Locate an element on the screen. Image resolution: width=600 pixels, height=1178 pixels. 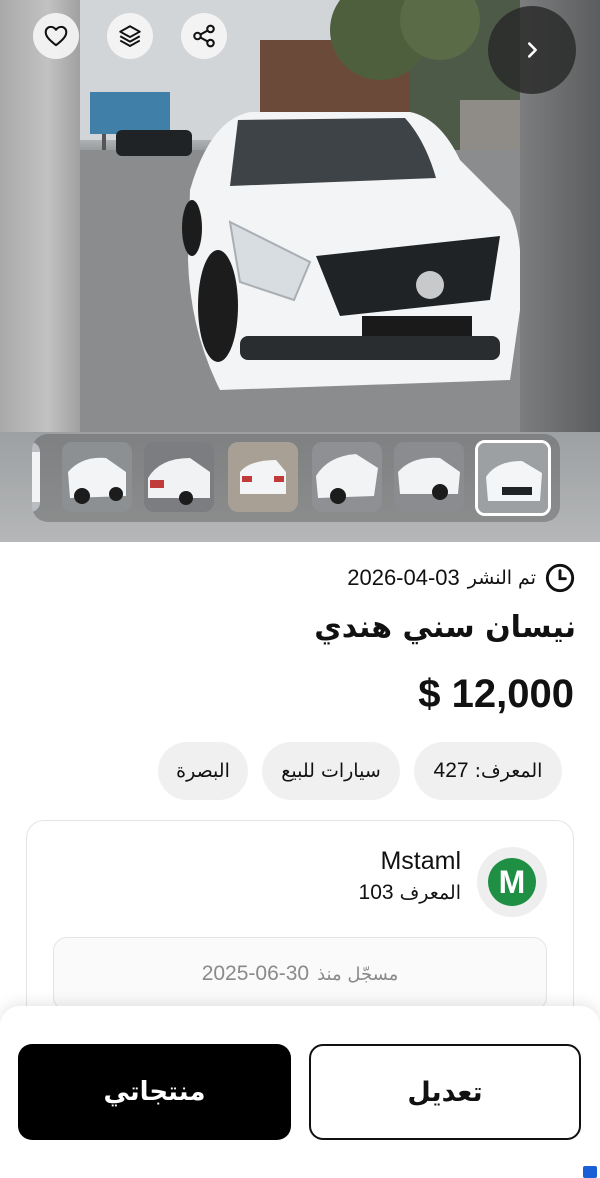
heart-outline-icon is located at coordinates (56, 36).